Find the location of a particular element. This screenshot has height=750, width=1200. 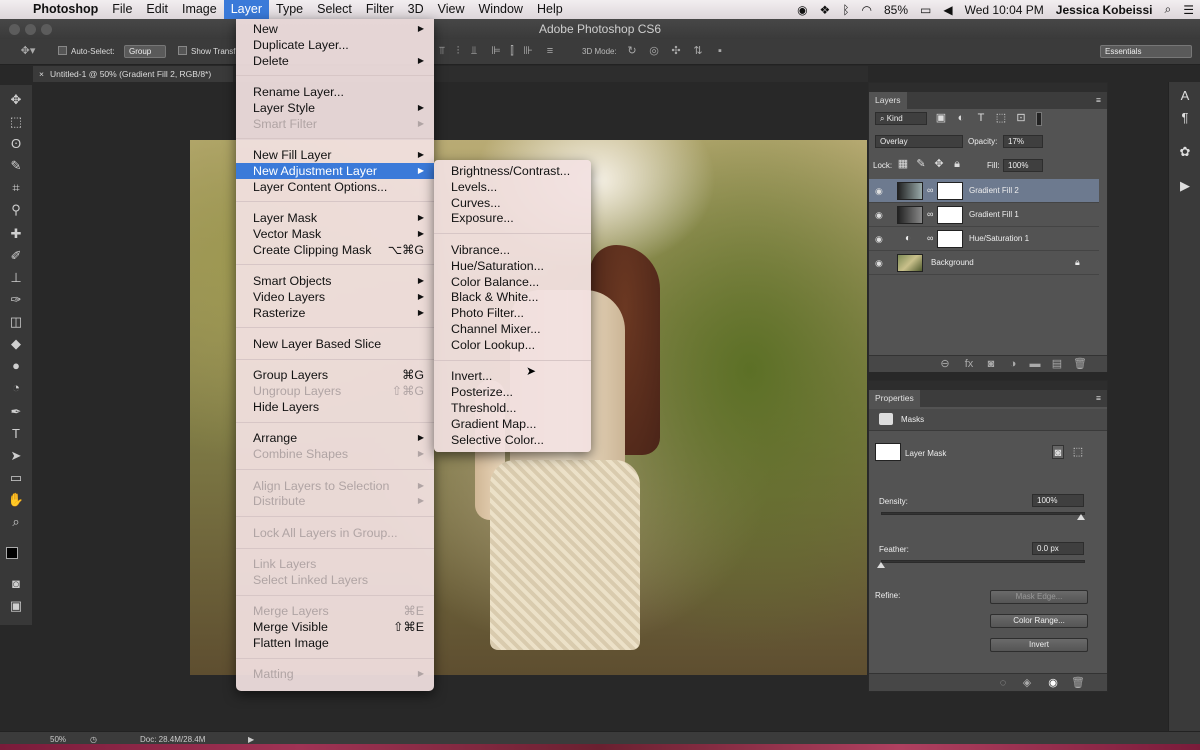

lasso-tool-icon: ʘ is located at coordinates (16, 144).